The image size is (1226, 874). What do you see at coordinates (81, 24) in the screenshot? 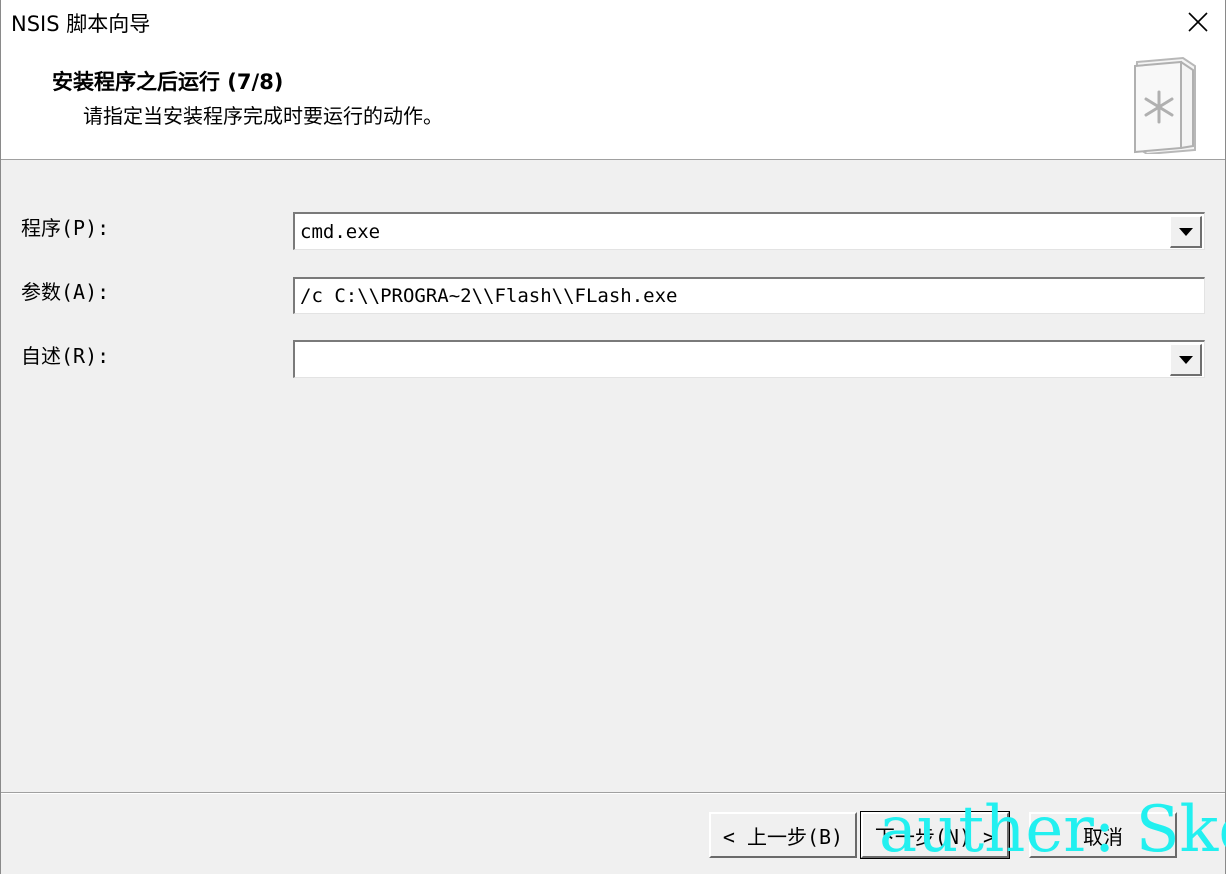
I see `window-title: NSIS 脚本向导` at bounding box center [81, 24].